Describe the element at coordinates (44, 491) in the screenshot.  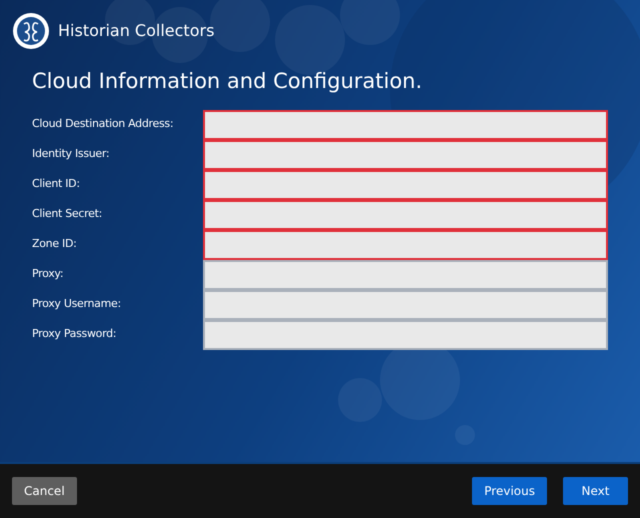
I see `cancel-button: Cancel` at that location.